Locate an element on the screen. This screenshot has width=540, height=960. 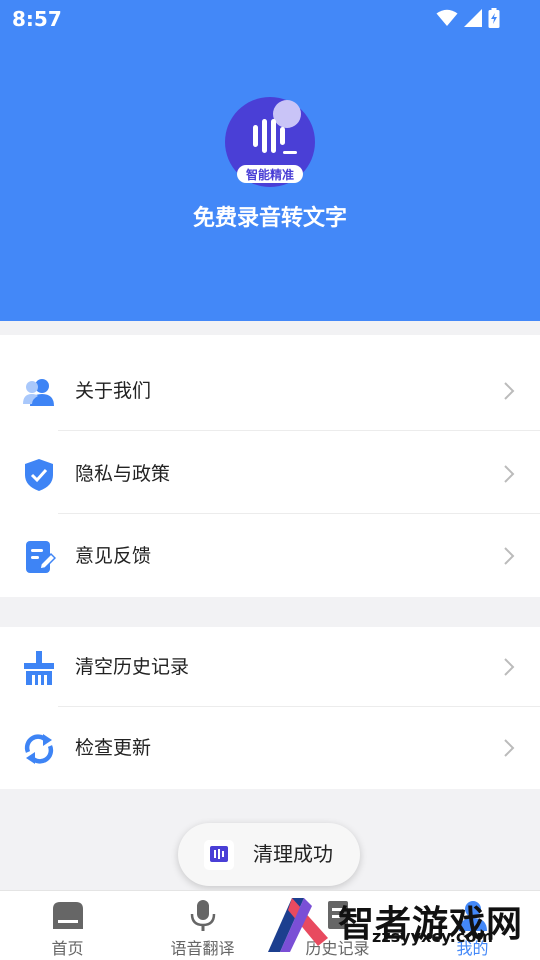
battery-charging-icon is located at coordinates (494, 18).